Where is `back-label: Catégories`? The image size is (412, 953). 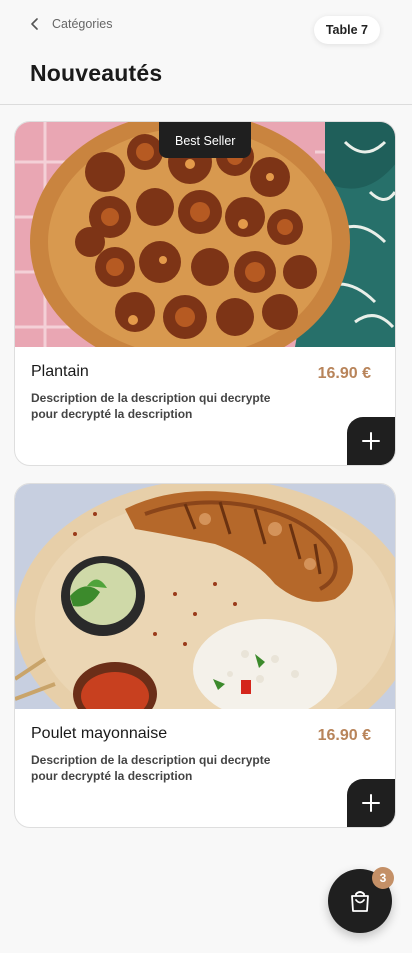 back-label: Catégories is located at coordinates (82, 24).